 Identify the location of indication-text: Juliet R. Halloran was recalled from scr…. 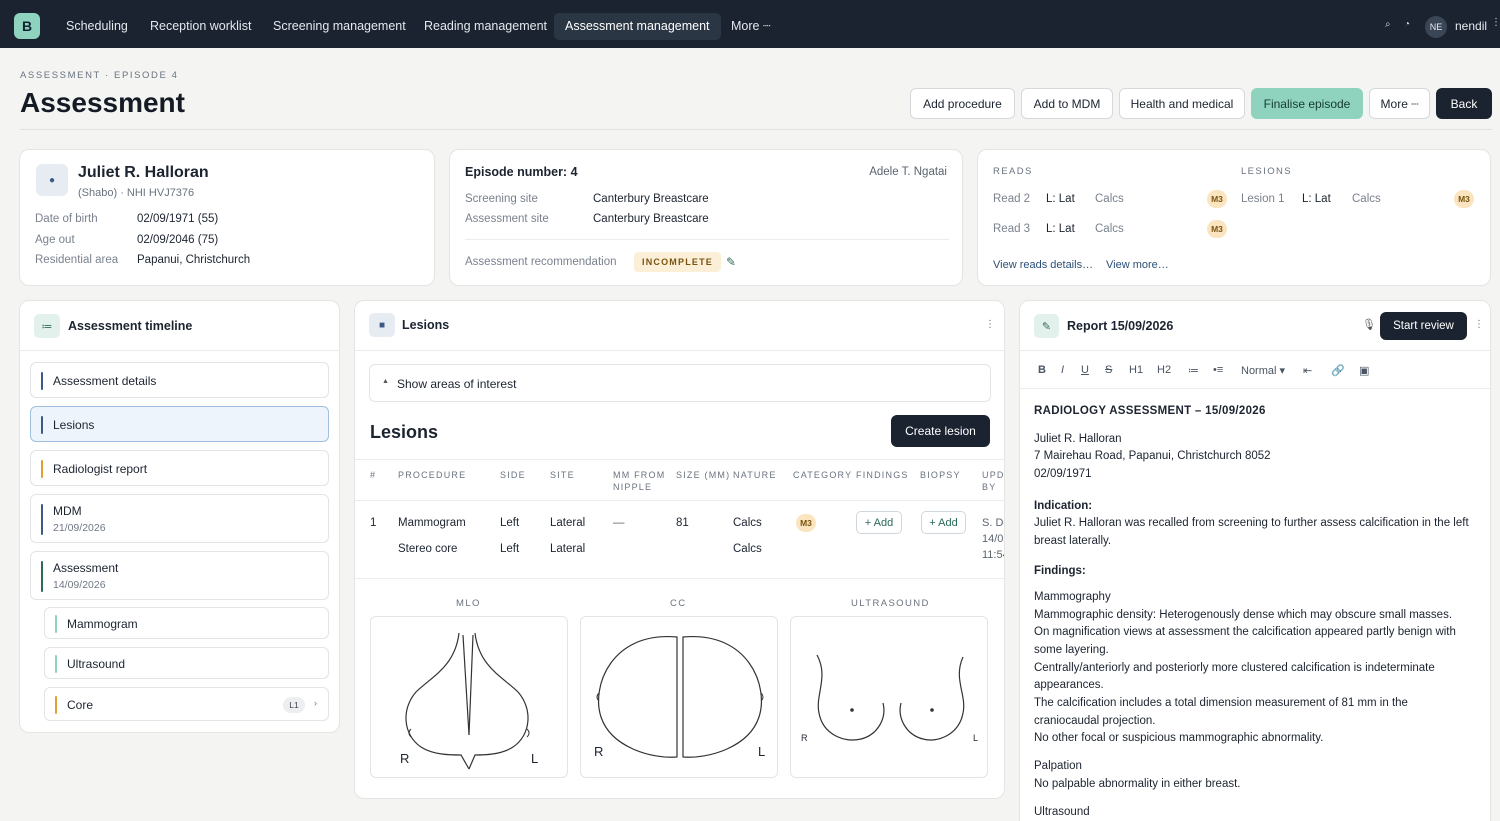
(1251, 523).